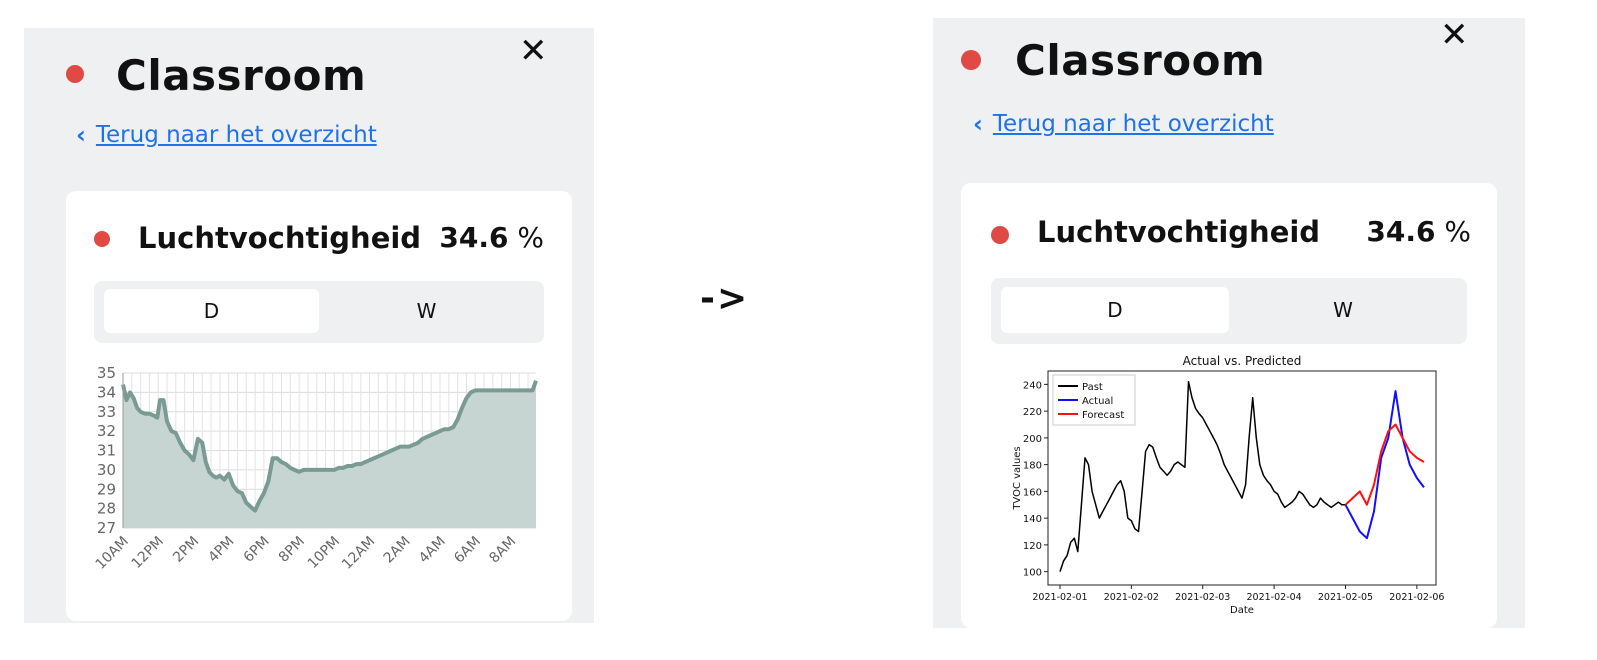 Image resolution: width=1597 pixels, height=660 pixels. I want to click on y-tick-label: 32, so click(106, 431).